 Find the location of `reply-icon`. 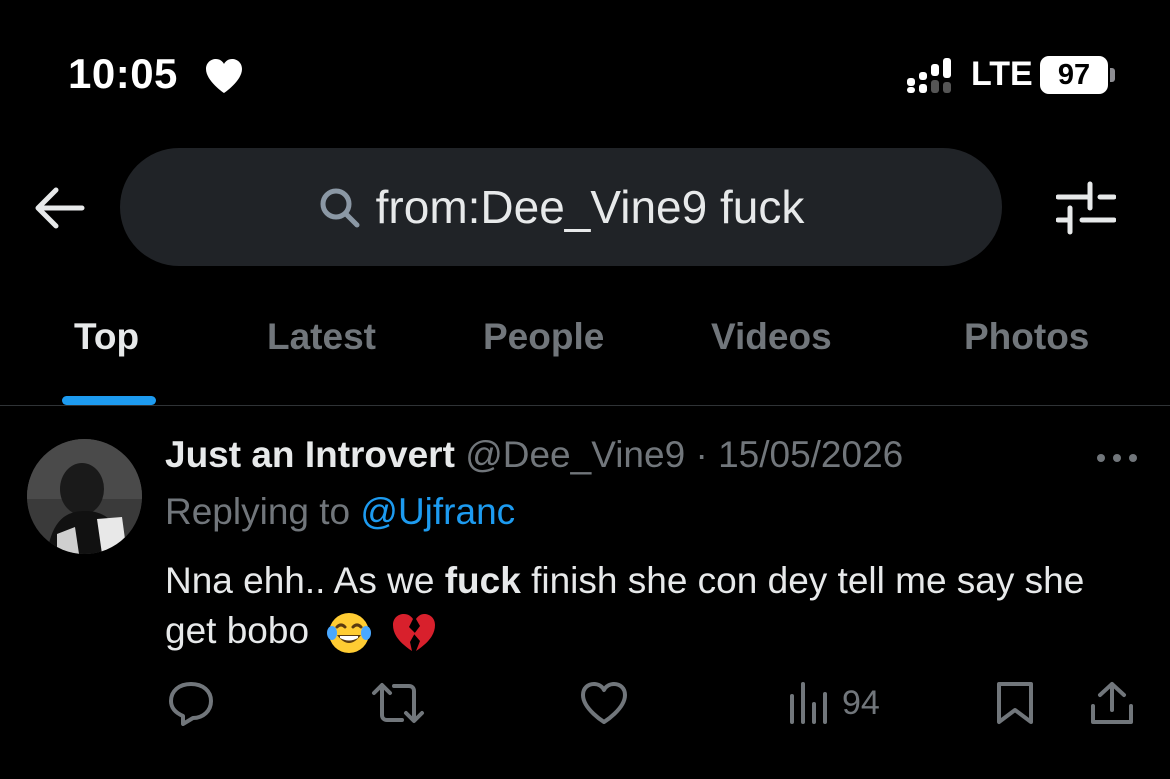

reply-icon is located at coordinates (191, 704).